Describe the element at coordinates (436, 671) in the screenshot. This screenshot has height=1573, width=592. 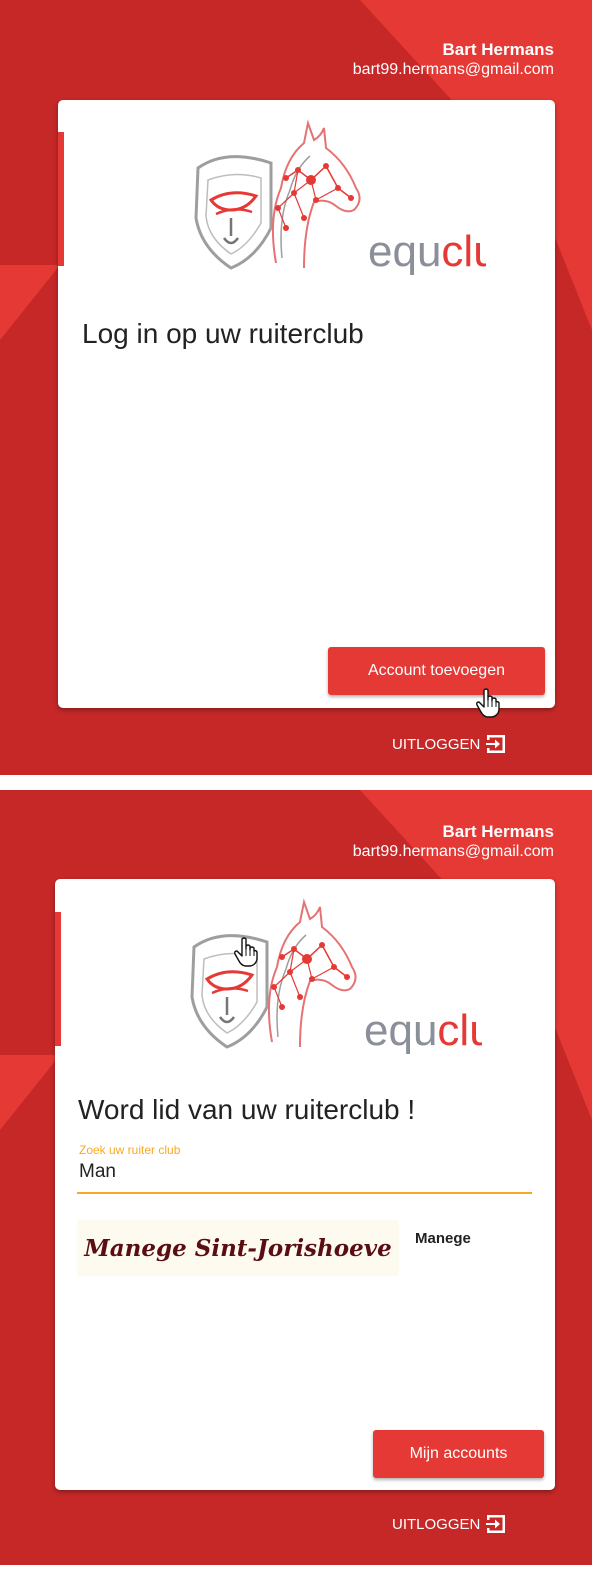
I see `add-account-button: Account toevoegen` at that location.